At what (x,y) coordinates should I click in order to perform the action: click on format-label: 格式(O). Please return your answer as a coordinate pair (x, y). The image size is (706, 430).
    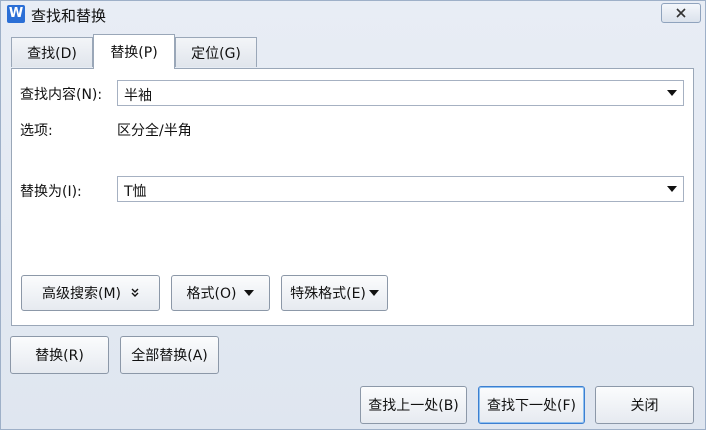
    Looking at the image, I should click on (211, 294).